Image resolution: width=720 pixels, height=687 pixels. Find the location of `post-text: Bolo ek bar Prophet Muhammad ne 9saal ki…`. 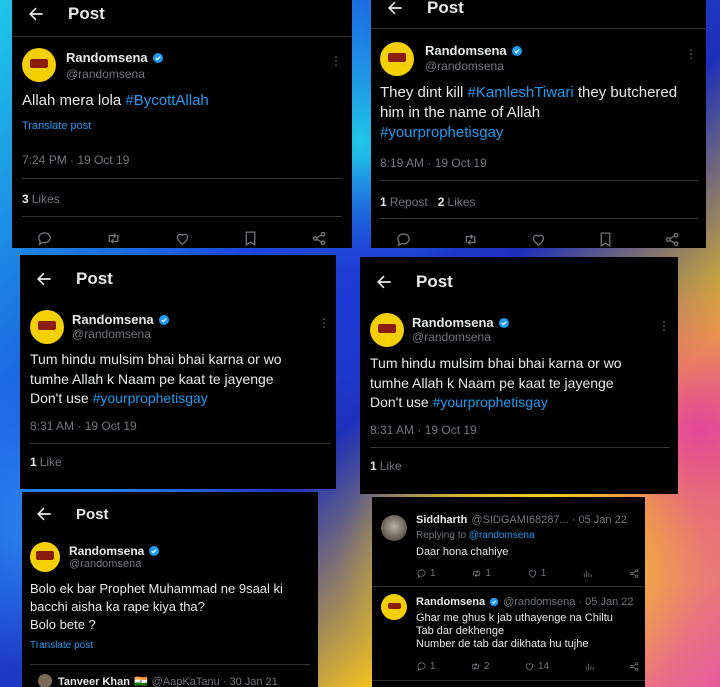

post-text: Bolo ek bar Prophet Muhammad ne 9saal ki… is located at coordinates (156, 606).